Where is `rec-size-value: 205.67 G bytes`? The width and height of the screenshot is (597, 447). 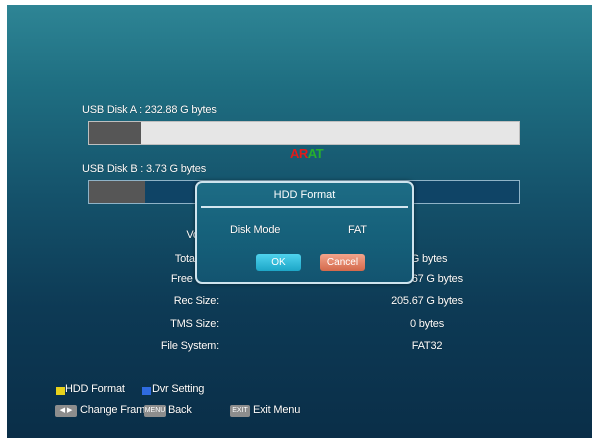 rec-size-value: 205.67 G bytes is located at coordinates (427, 301).